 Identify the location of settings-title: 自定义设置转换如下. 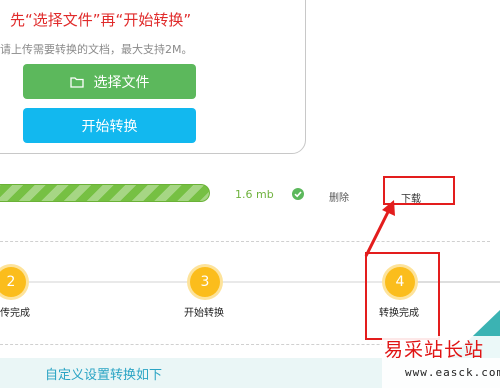
(104, 375).